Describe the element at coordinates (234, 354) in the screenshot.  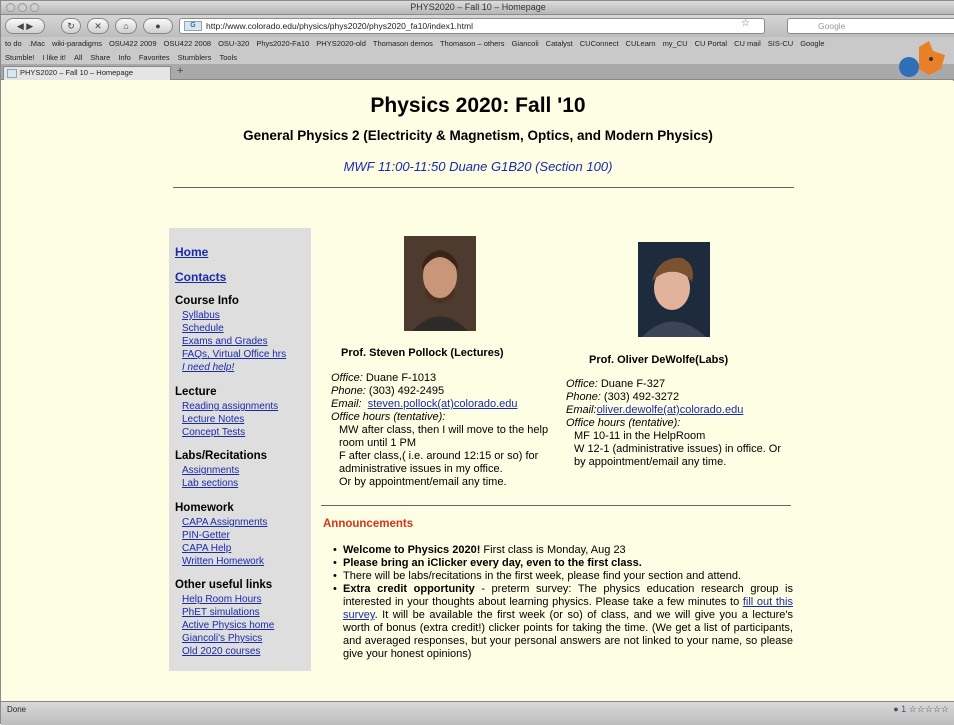
I see `sidebar-link: FAQs, Virtual Office hrs` at that location.